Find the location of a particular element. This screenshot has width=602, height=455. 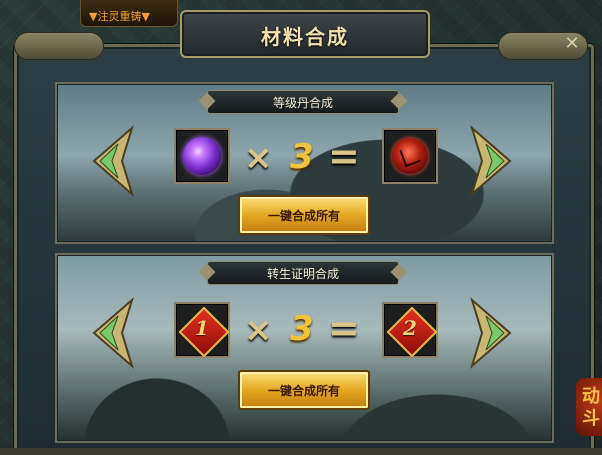

title-banner: 材料合成 is located at coordinates (305, 34).